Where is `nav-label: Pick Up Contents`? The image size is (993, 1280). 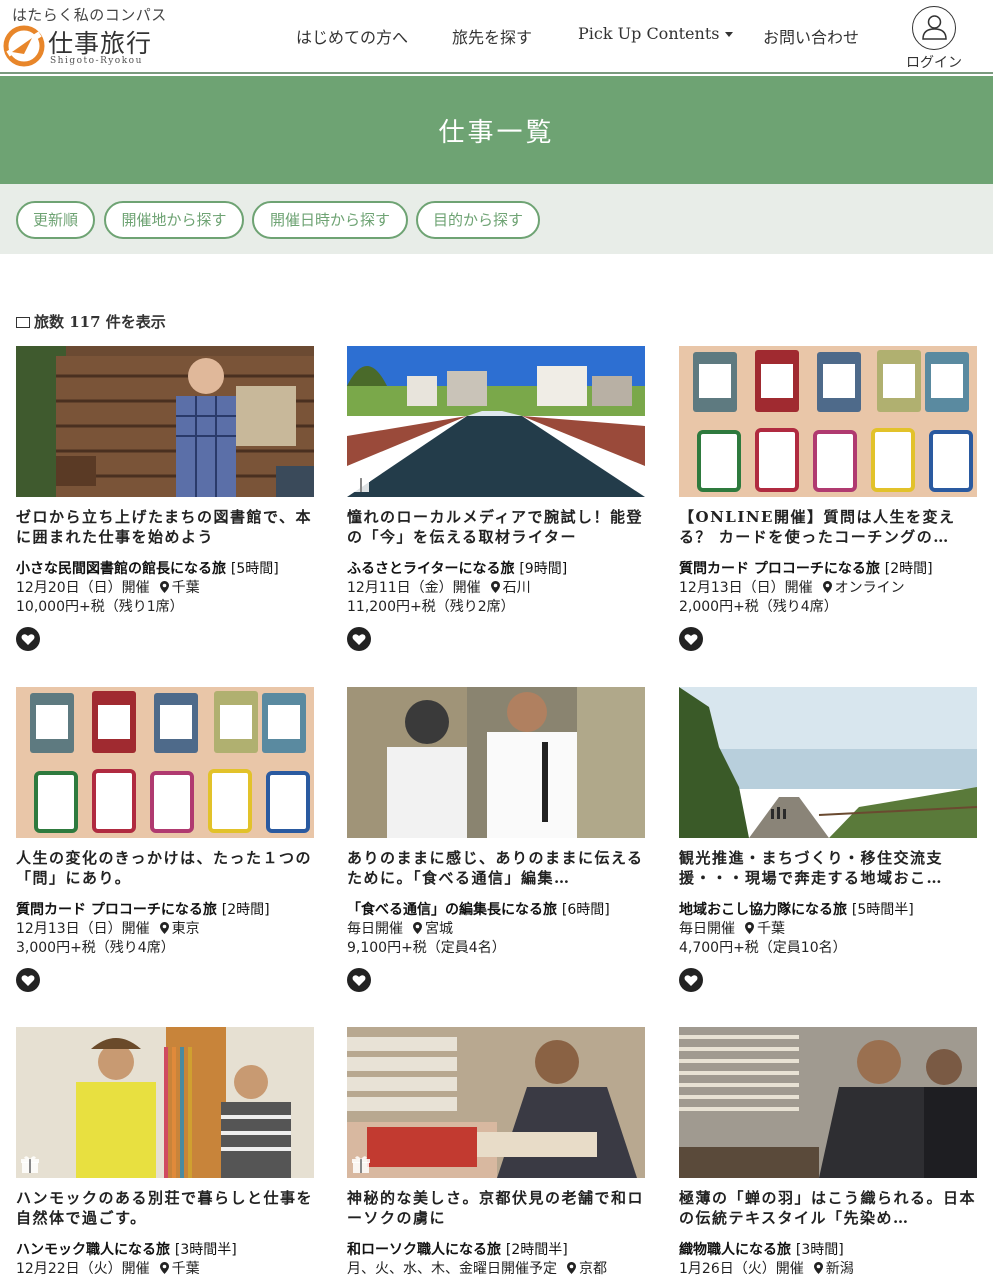
nav-label: Pick Up Contents is located at coordinates (649, 33).